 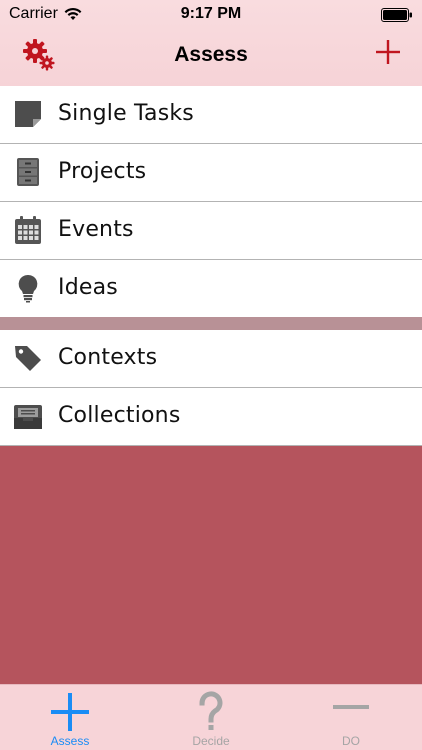 I want to click on clock: 9:17 PM, so click(x=211, y=13).